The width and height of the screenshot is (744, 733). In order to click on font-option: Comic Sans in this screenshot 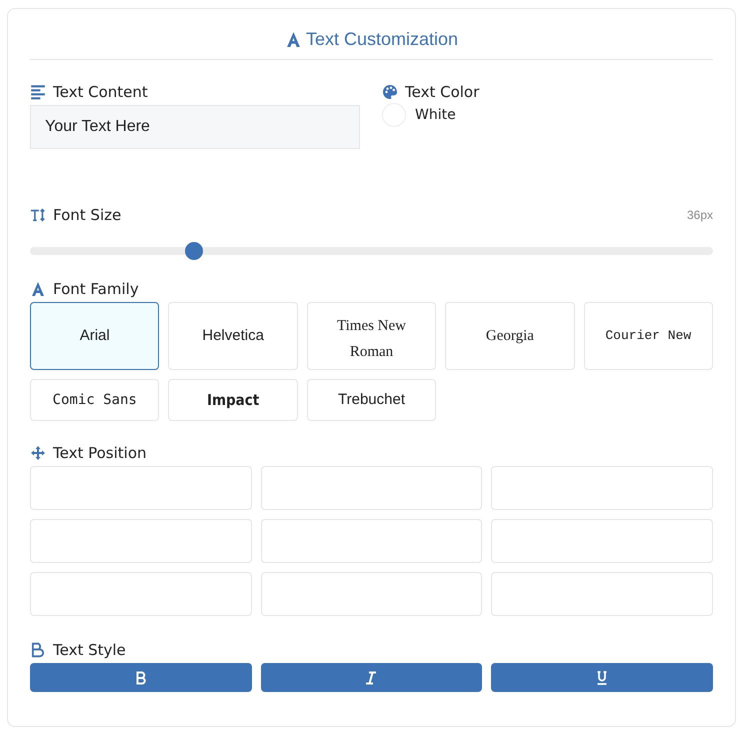, I will do `click(95, 400)`.